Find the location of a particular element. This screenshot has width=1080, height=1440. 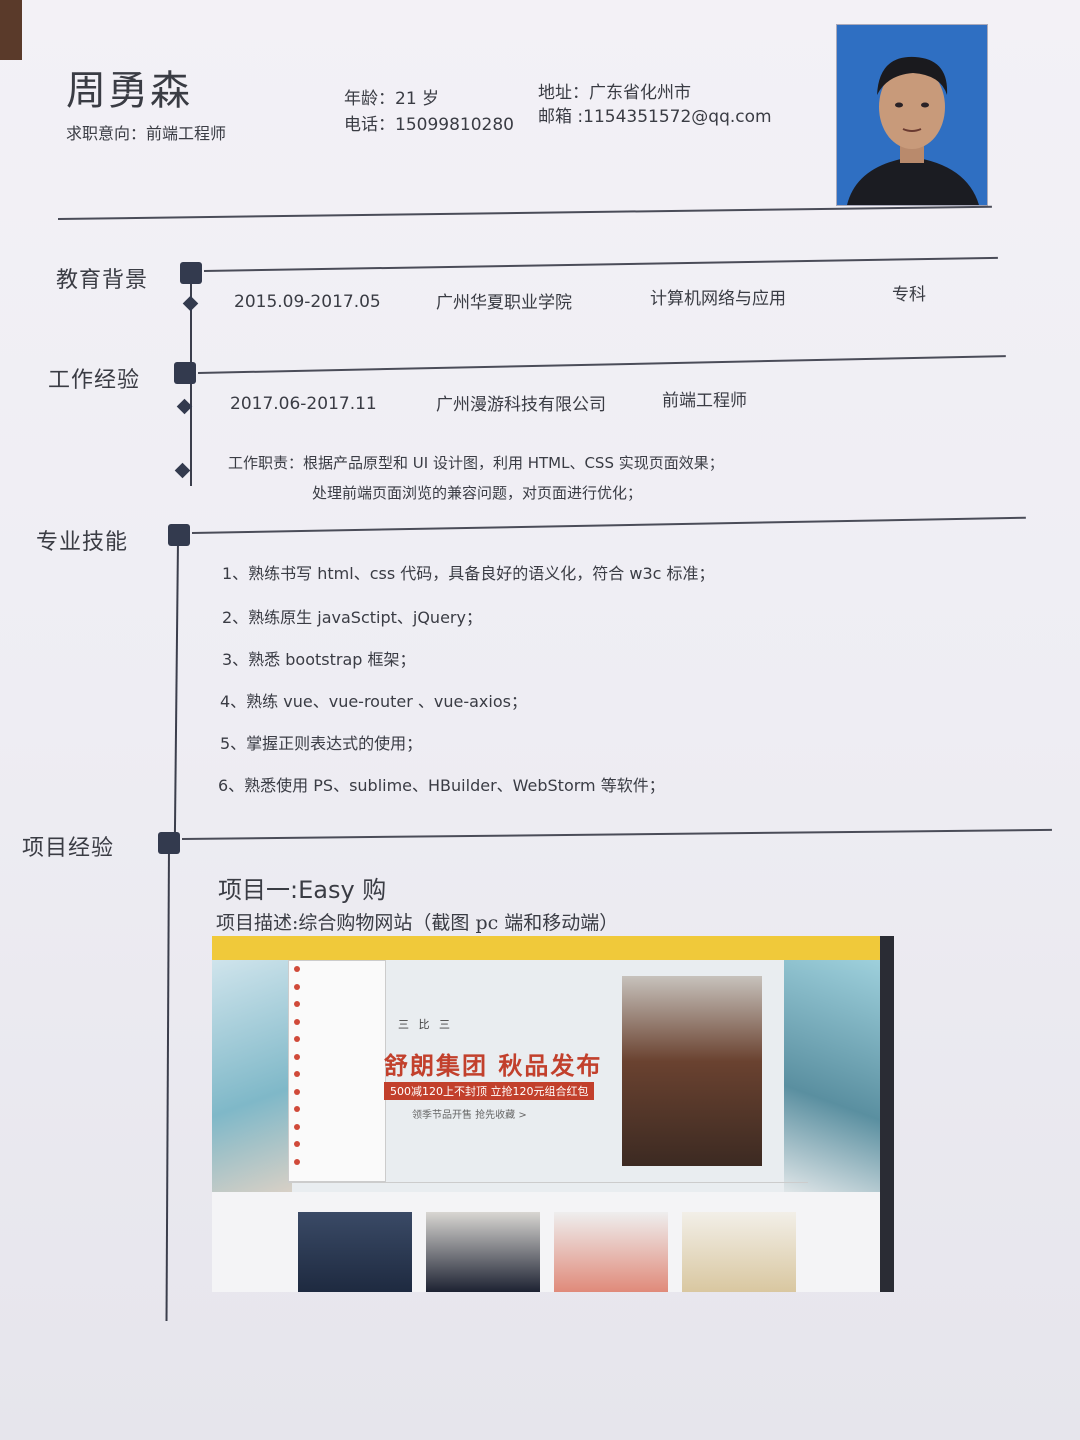

section-marker-education is located at coordinates (191, 273).